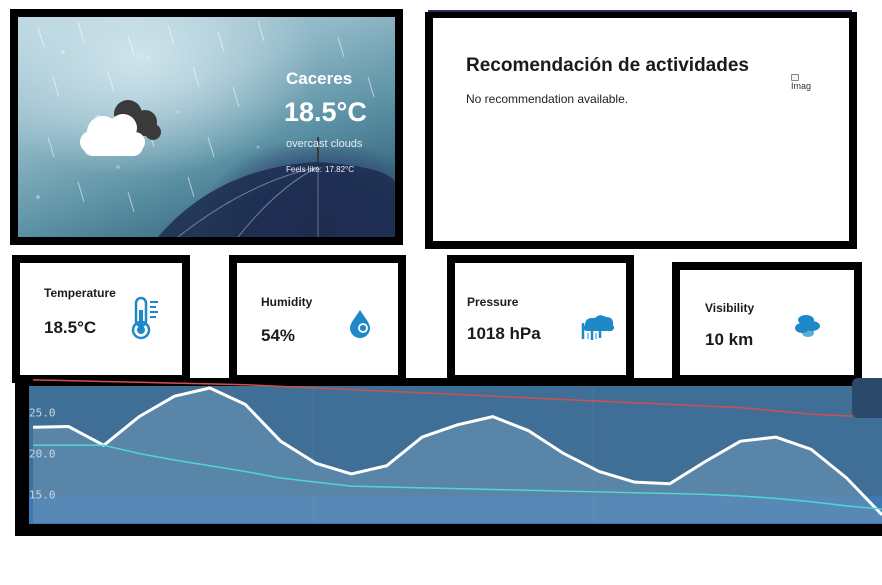  What do you see at coordinates (540, 319) in the screenshot?
I see `stat-card-pressure: Pressure 1018 hPa` at bounding box center [540, 319].